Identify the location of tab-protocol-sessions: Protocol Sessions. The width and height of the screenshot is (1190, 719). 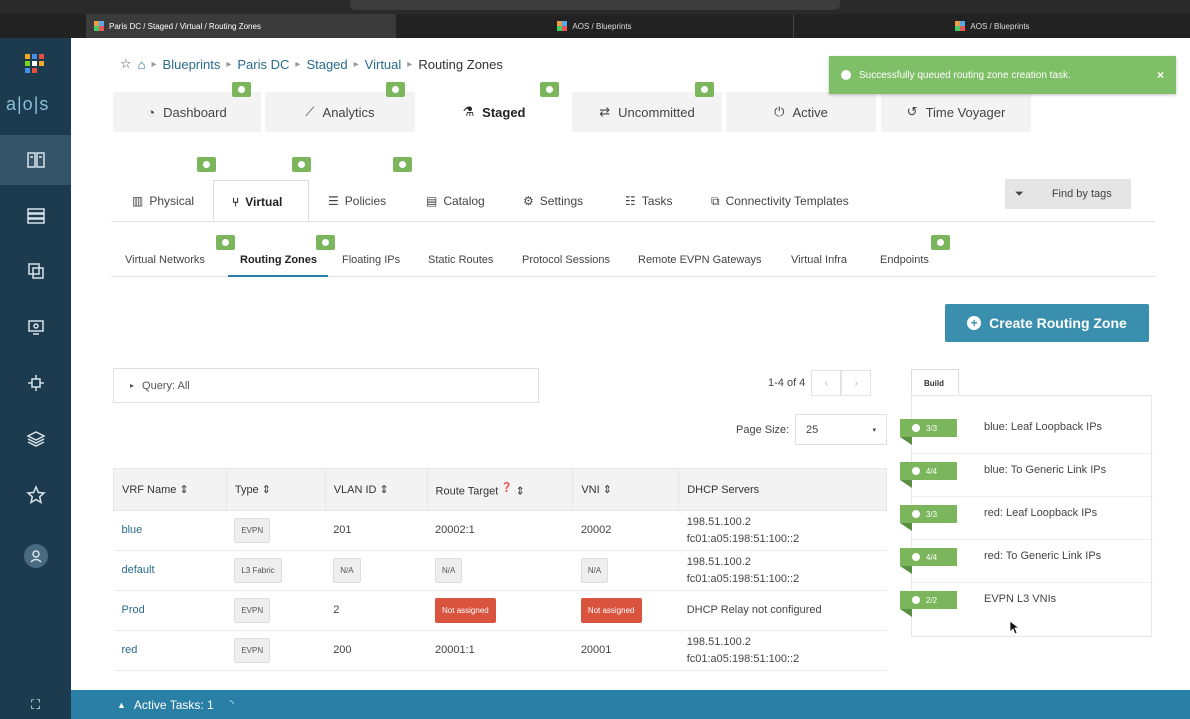
(566, 264).